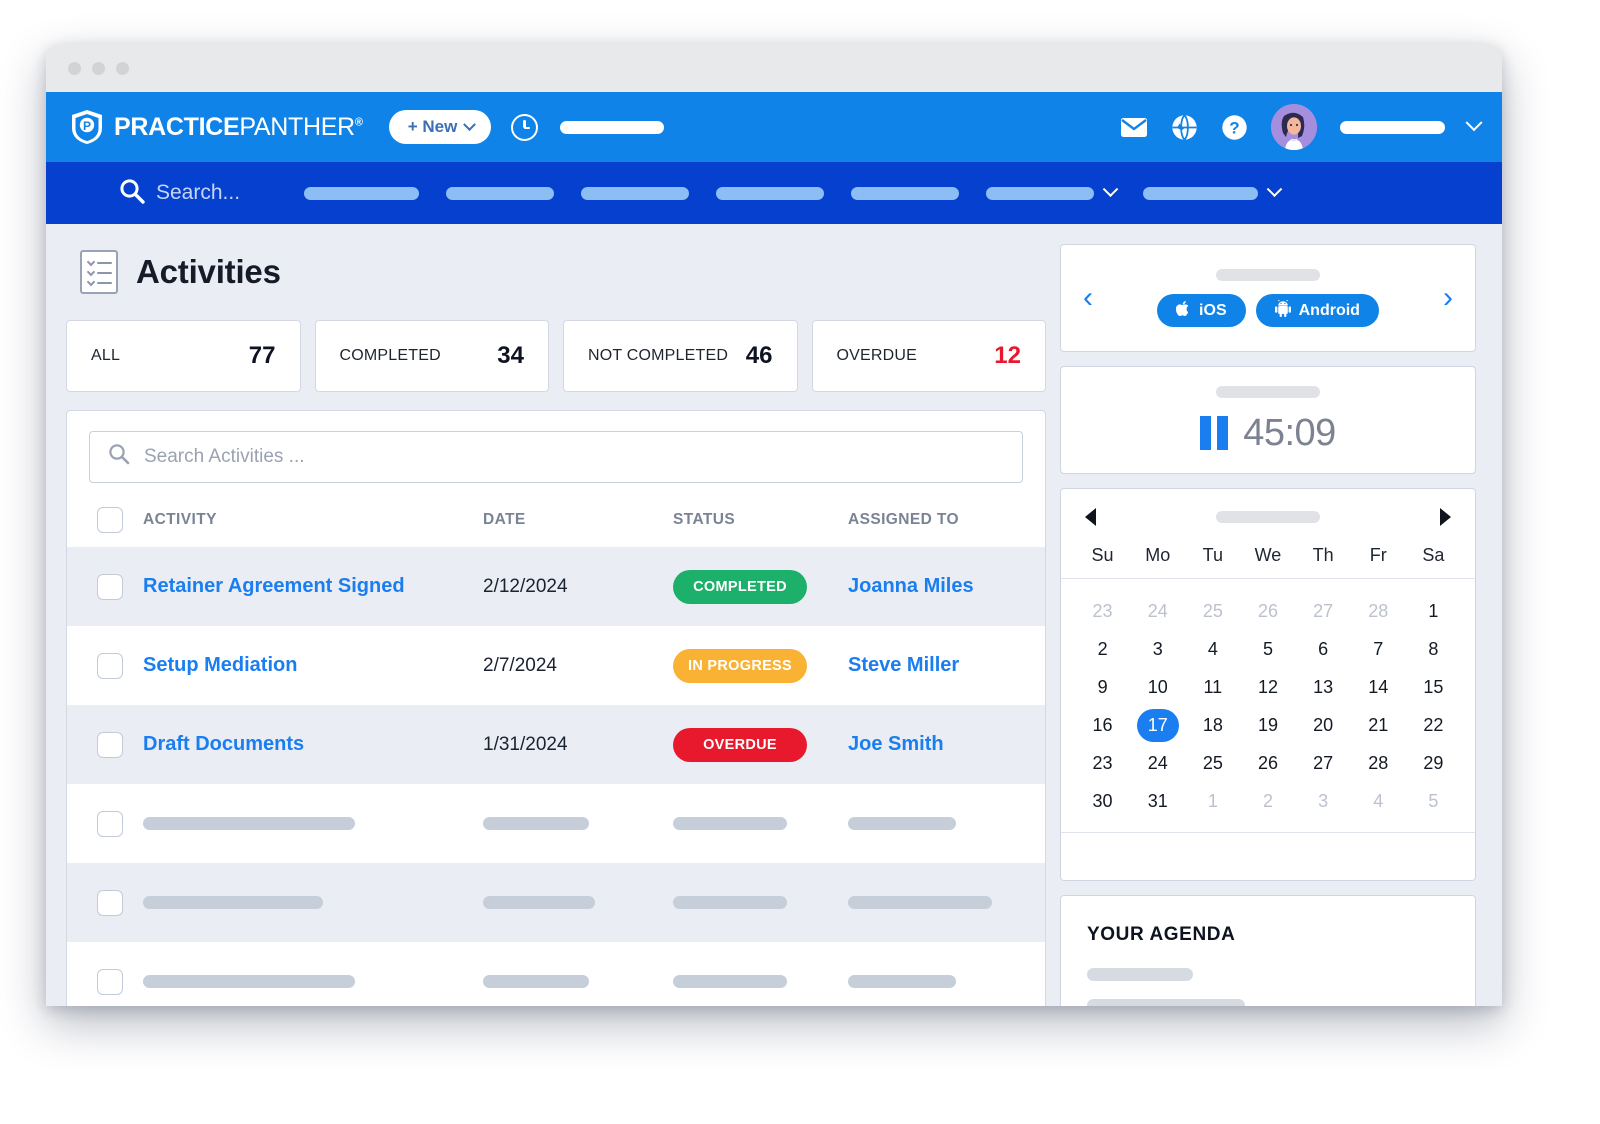 The height and width of the screenshot is (1124, 1600). Describe the element at coordinates (431, 356) in the screenshot. I see `stat-tab-completed: COMPLETED 34` at that location.